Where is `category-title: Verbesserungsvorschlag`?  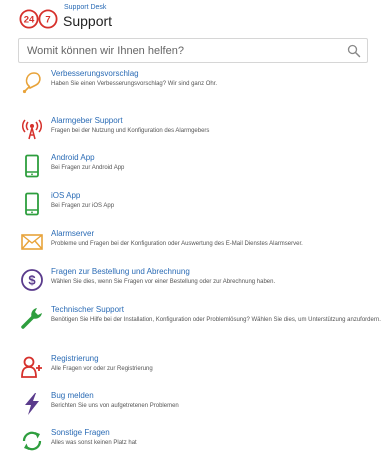
category-title: Verbesserungsvorschlag is located at coordinates (95, 73).